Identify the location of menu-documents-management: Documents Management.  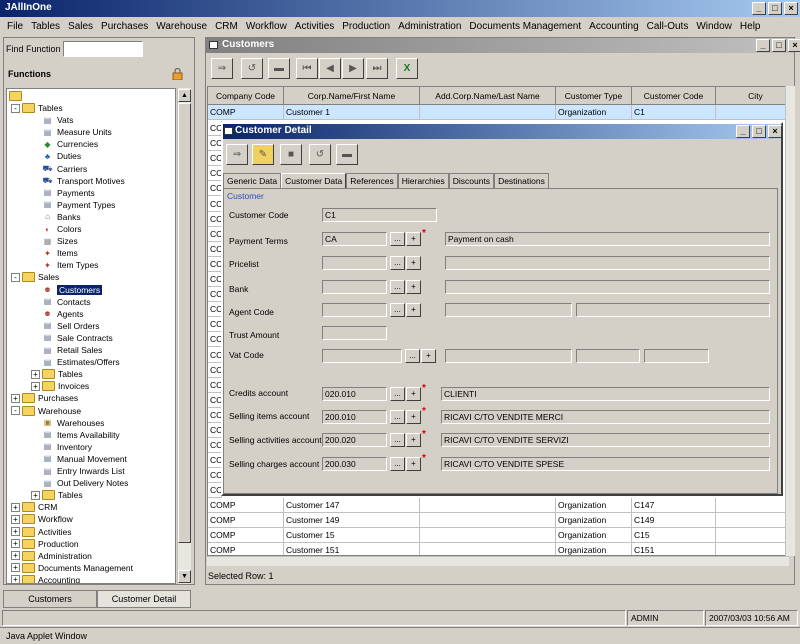
(525, 26).